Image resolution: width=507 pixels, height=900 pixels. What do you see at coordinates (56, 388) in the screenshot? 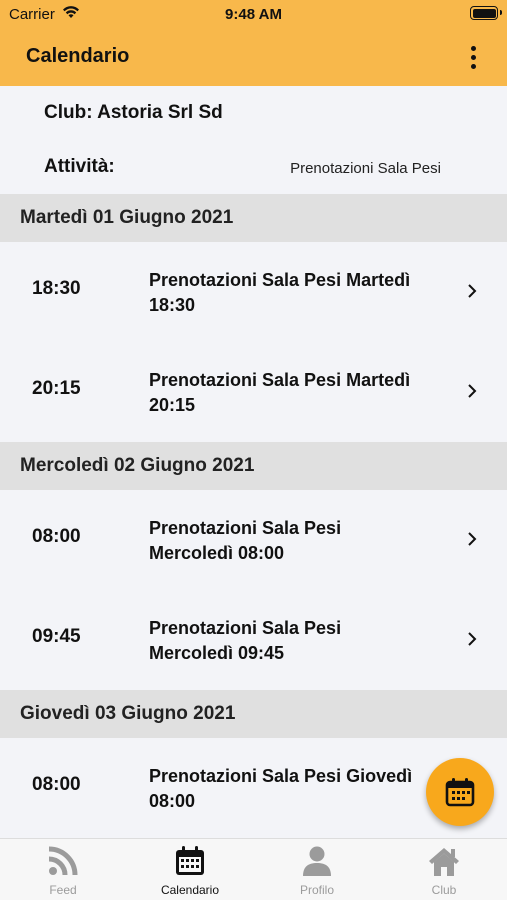
I see `session-time: 20:15` at bounding box center [56, 388].